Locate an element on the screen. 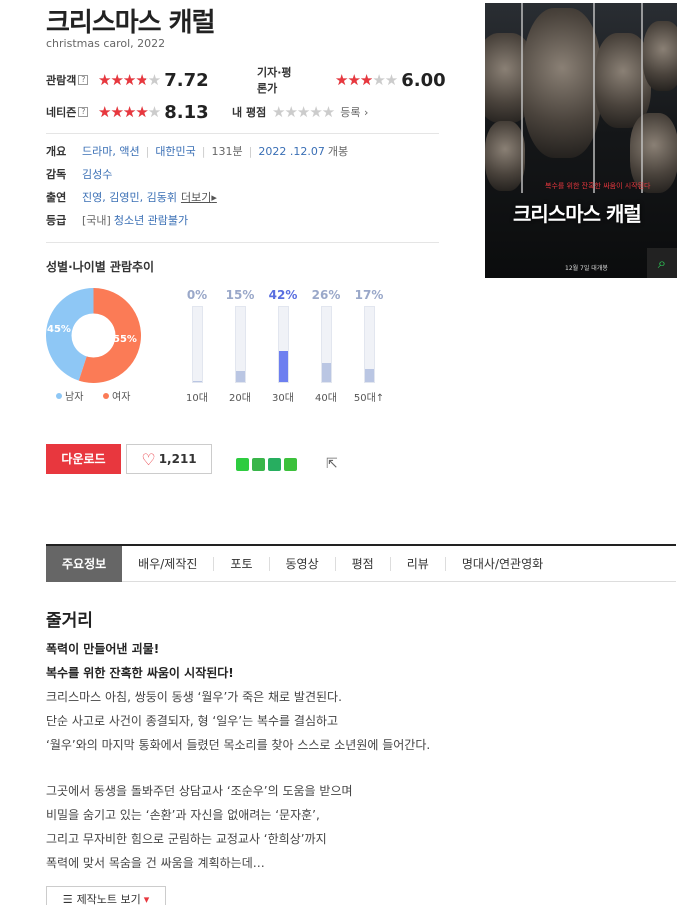 This screenshot has width=700, height=905. release-date-link: 2022 .12.07 is located at coordinates (291, 151).